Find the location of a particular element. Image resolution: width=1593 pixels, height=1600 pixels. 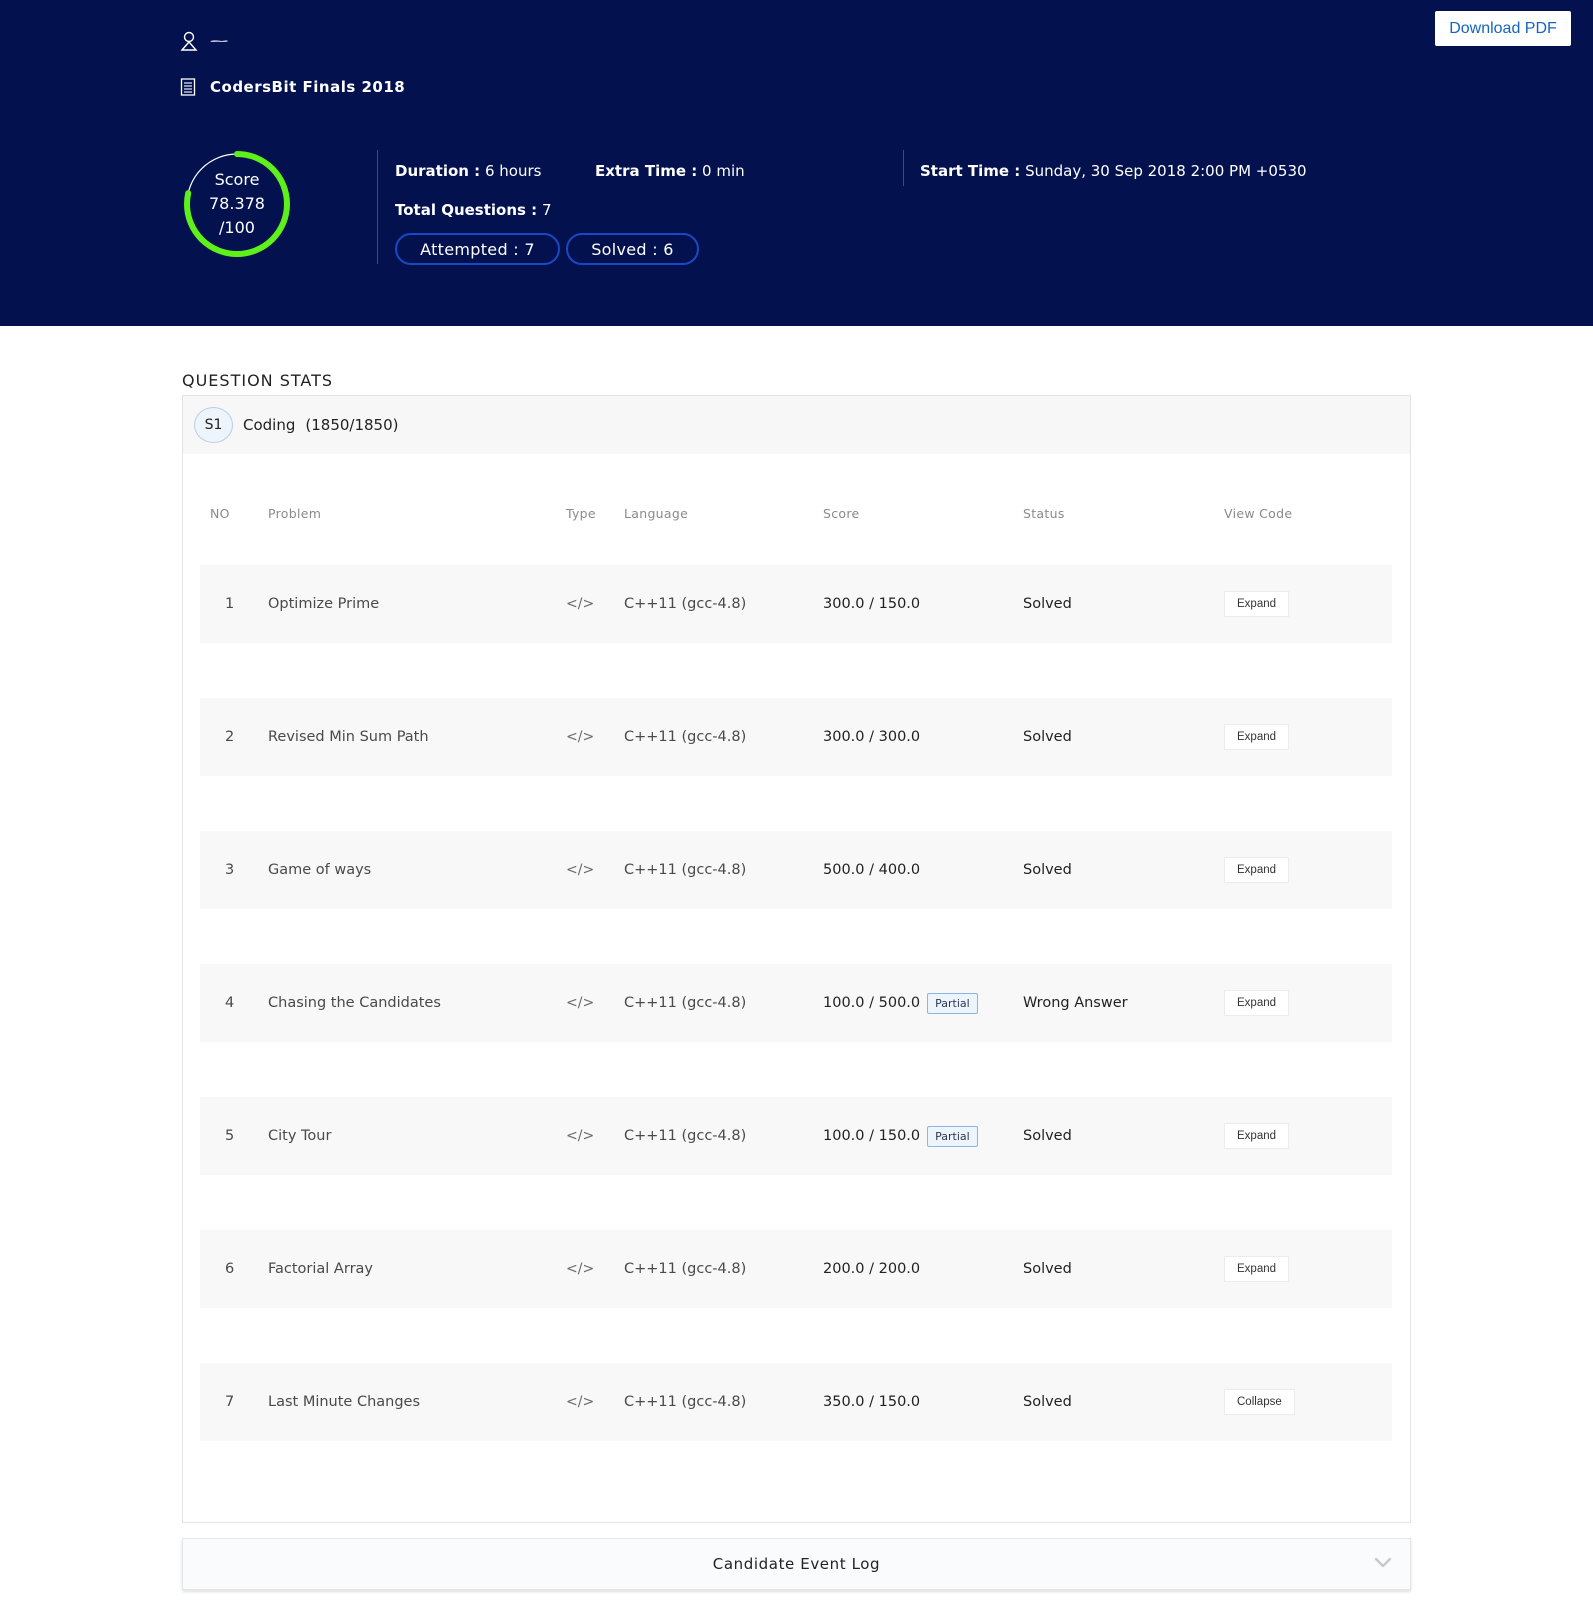

score-value: 100.0 / 500.0 is located at coordinates (872, 1003).